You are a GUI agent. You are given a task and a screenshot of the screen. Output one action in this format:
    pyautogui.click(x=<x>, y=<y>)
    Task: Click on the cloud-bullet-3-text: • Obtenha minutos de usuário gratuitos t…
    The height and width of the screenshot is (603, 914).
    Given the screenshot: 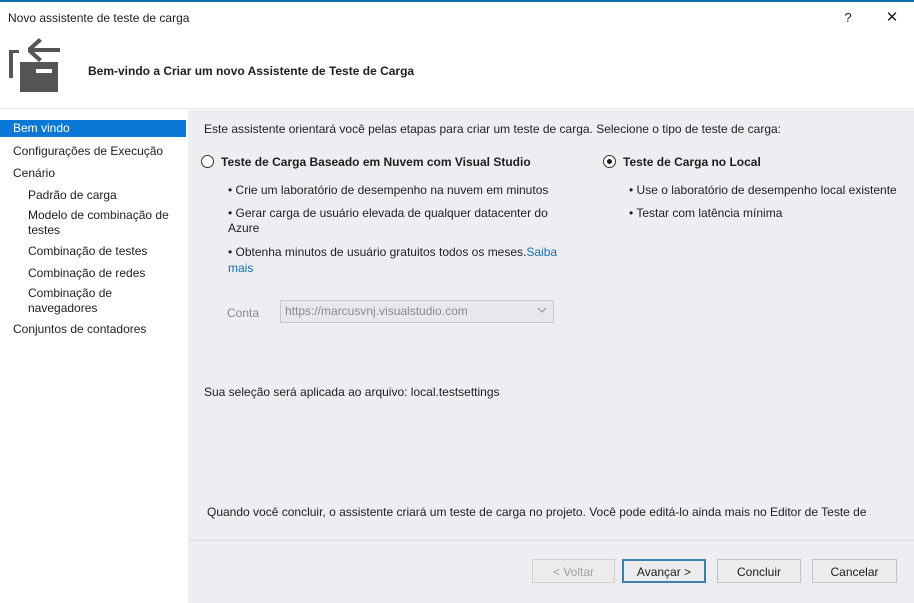 What is the action you would take?
    pyautogui.click(x=377, y=252)
    